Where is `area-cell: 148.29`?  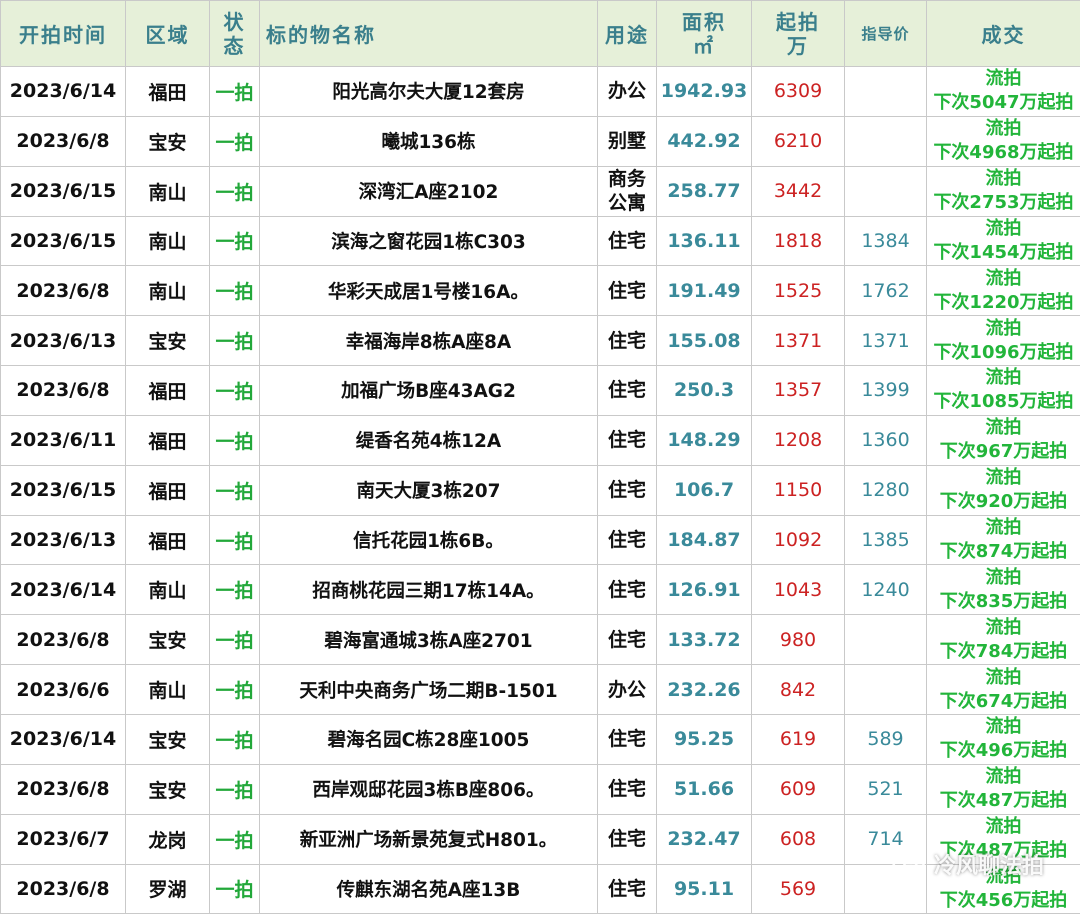 area-cell: 148.29 is located at coordinates (704, 440).